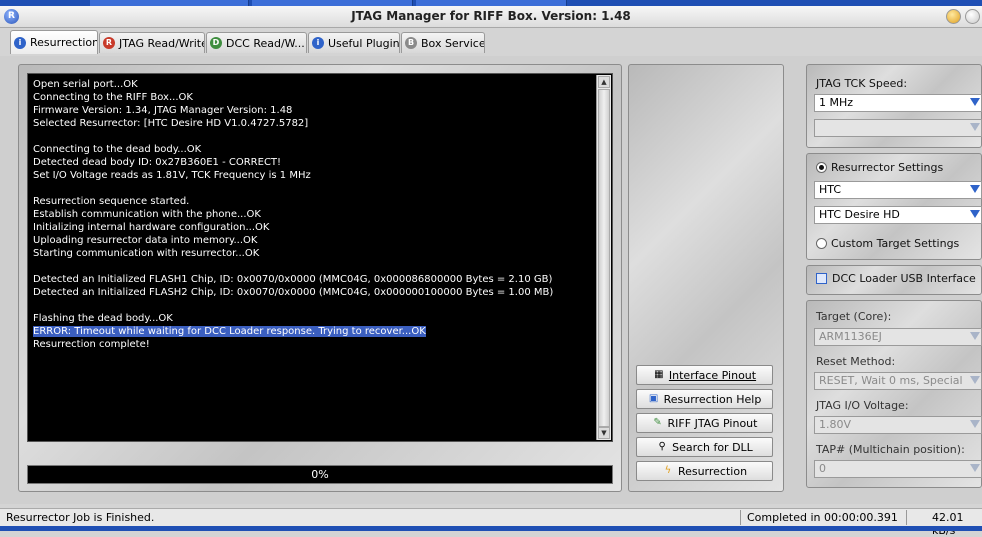  Describe the element at coordinates (162, 43) in the screenshot. I see `tab-label: JTAG Read/Write` at that location.